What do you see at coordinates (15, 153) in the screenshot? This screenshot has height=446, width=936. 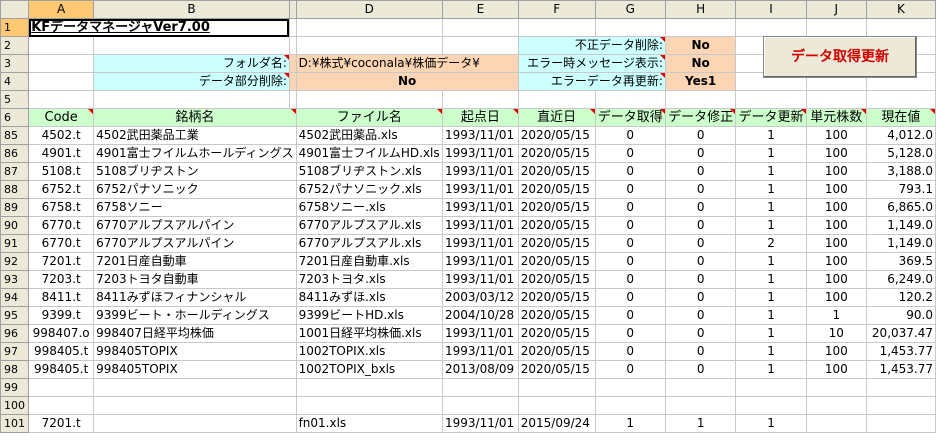 I see `row-header: 86` at bounding box center [15, 153].